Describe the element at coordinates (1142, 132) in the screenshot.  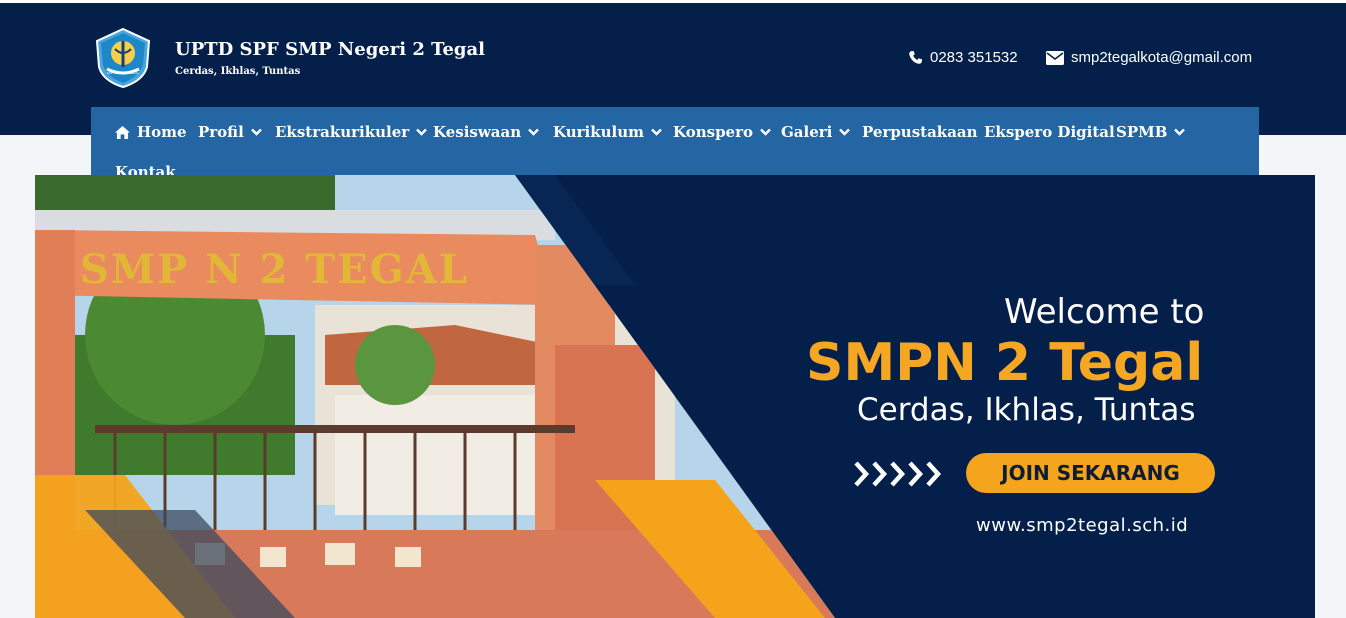
I see `nav-label-spmb: SPMB` at that location.